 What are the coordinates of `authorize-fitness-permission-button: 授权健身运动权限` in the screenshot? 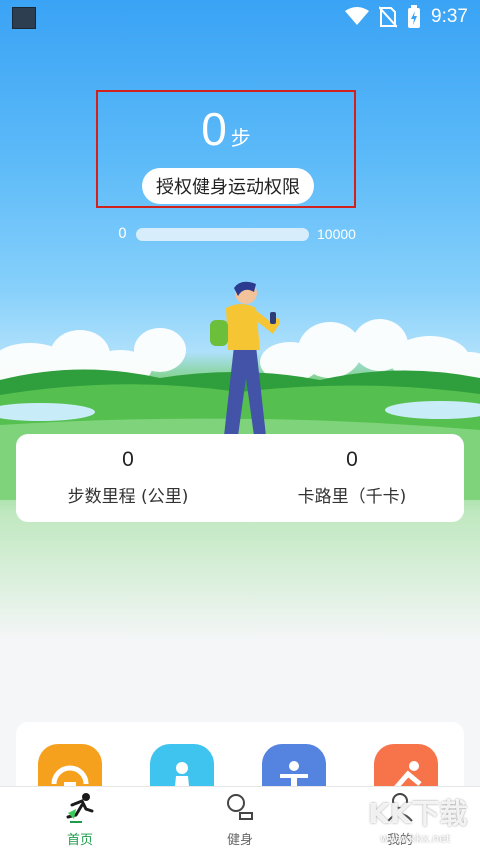 It's located at (228, 186).